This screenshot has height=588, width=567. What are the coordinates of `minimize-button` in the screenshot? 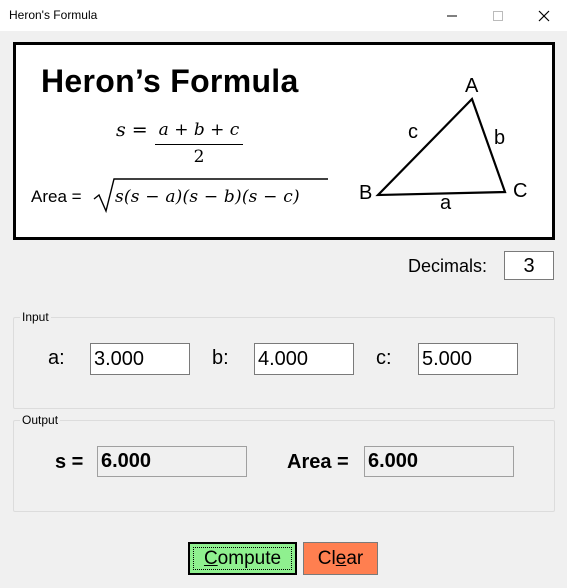 It's located at (452, 15).